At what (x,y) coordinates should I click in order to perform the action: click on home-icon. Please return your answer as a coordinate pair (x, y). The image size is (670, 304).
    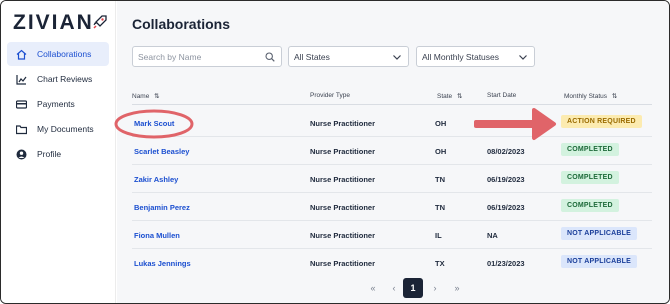
    Looking at the image, I should click on (21, 54).